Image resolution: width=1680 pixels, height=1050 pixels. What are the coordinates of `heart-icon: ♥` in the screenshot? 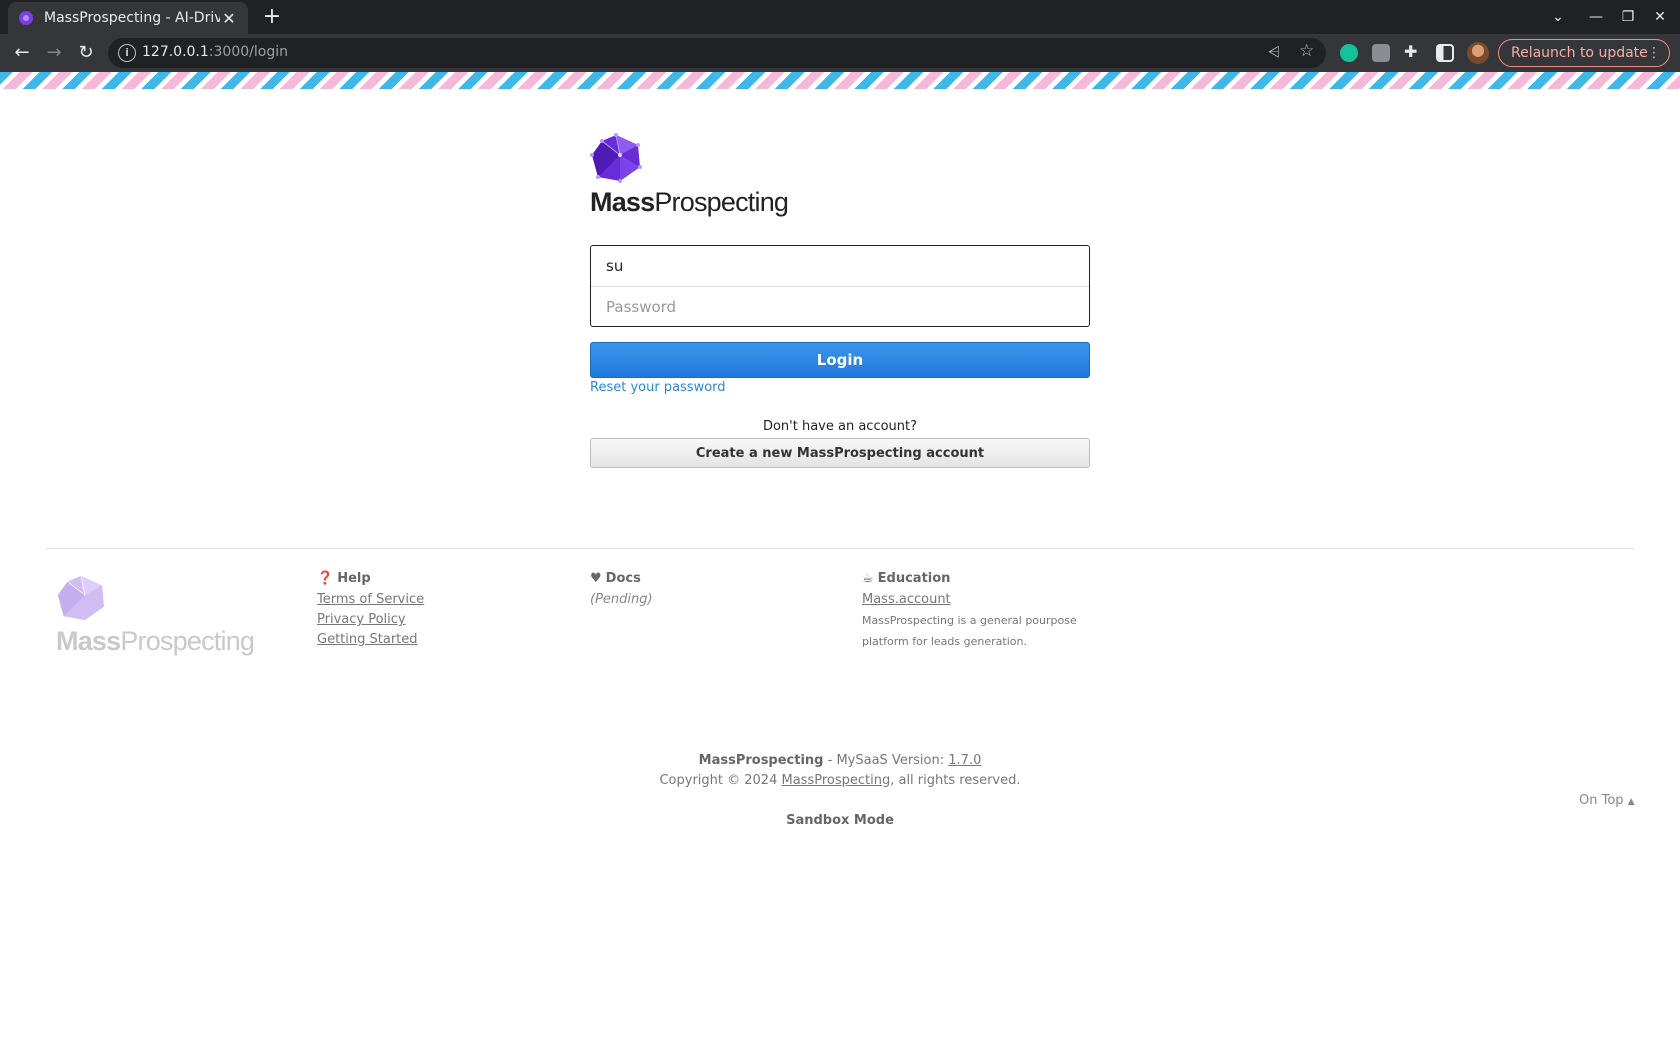 It's located at (596, 578).